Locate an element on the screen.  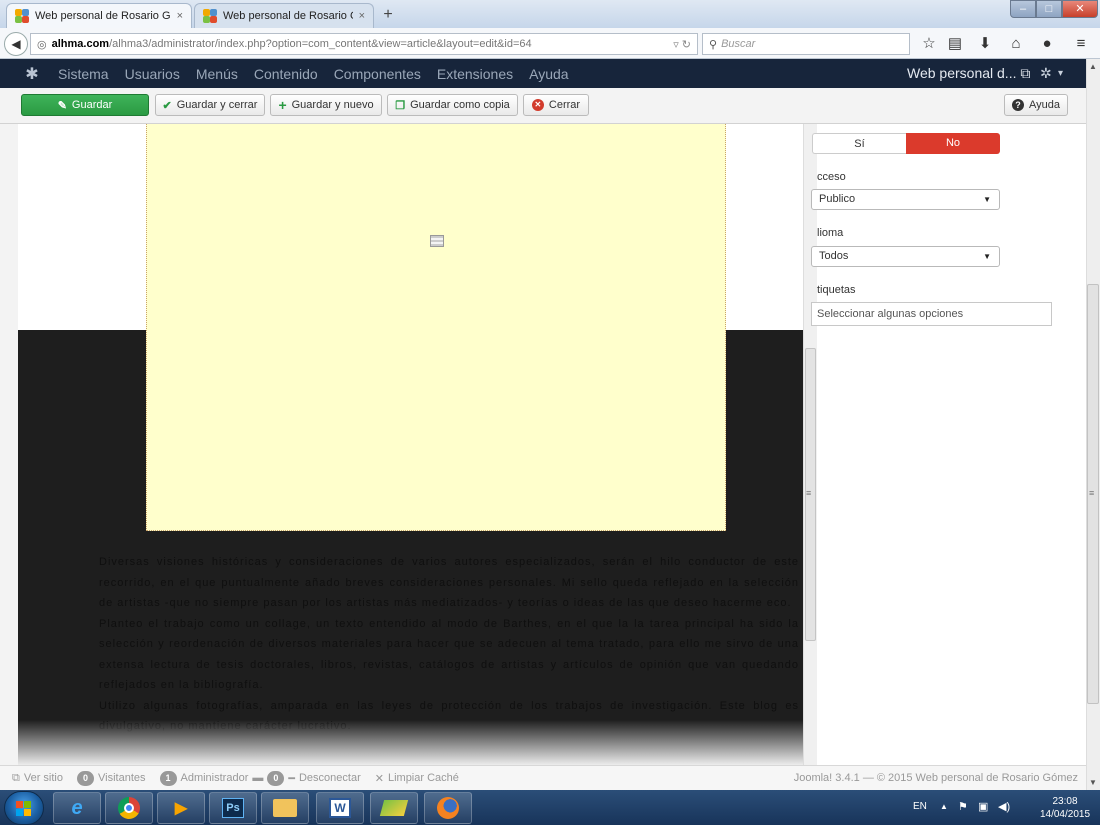
save-copy-button: ❐ Guardar como copia is located at coordinates (452, 105).